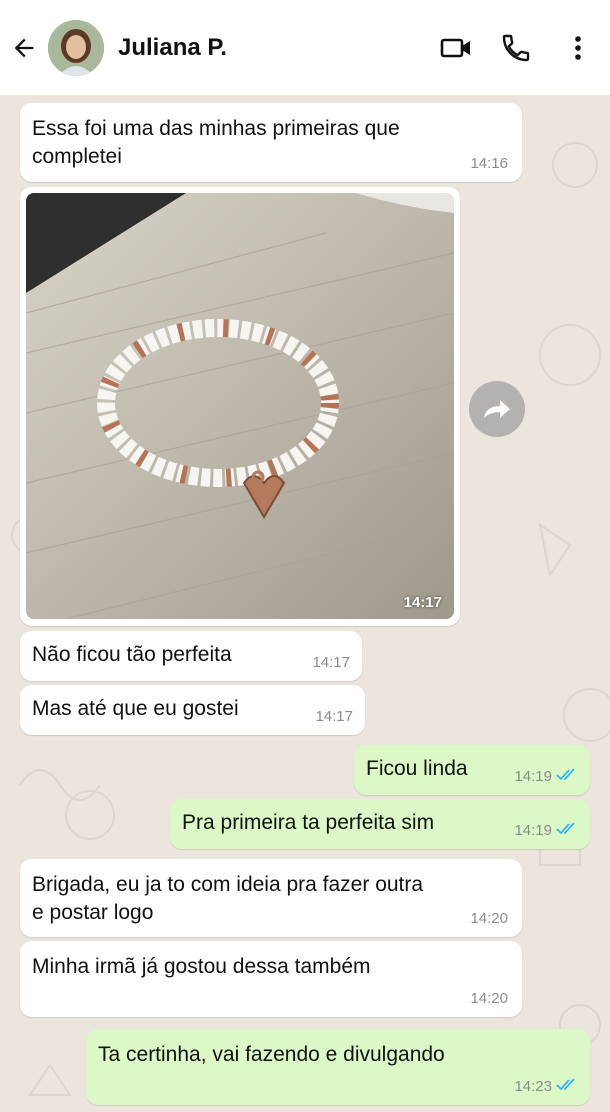 The height and width of the screenshot is (1112, 610). I want to click on forward-button, so click(497, 409).